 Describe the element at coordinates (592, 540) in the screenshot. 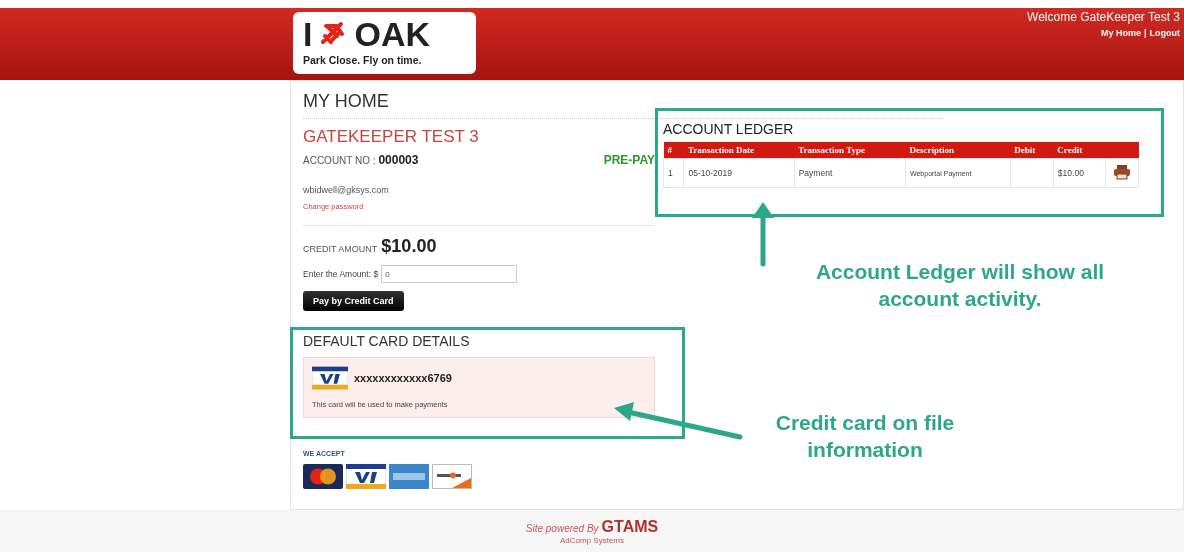

I see `company-name: AdComp Systems` at that location.